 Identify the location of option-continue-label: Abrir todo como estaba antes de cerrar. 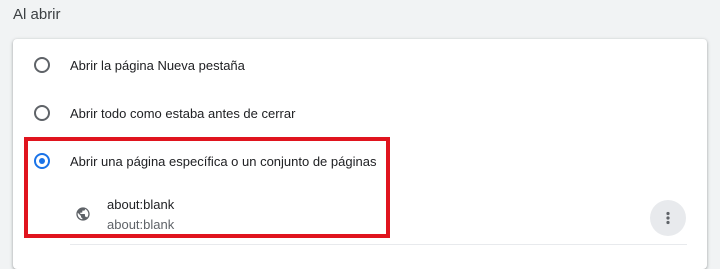
(183, 113).